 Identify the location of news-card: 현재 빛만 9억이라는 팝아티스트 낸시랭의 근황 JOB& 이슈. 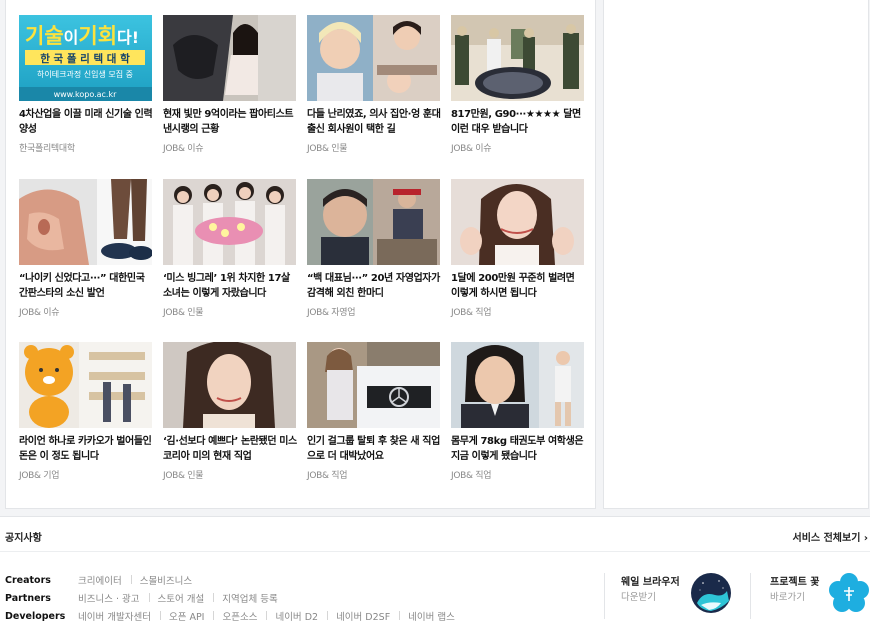
(230, 84).